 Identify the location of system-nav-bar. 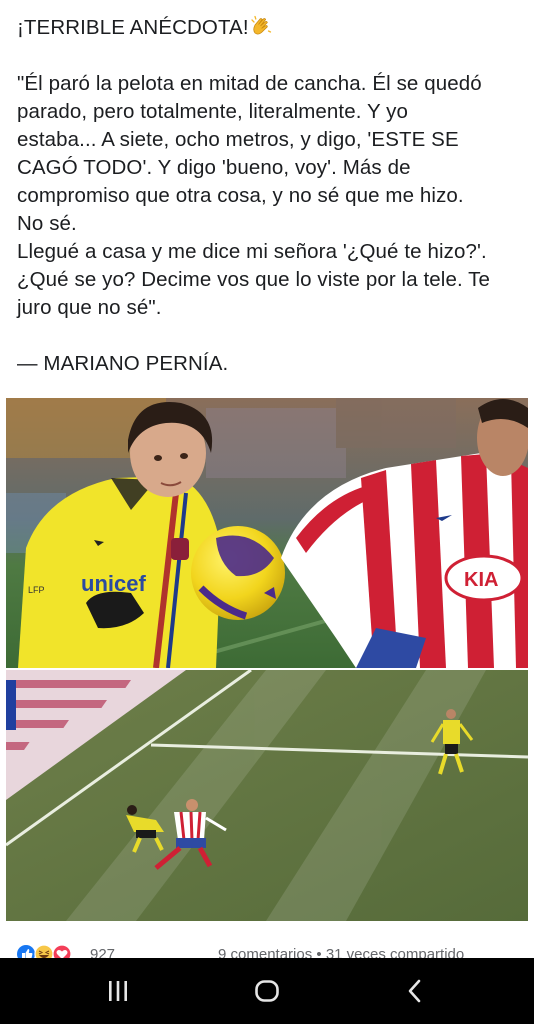
(267, 991).